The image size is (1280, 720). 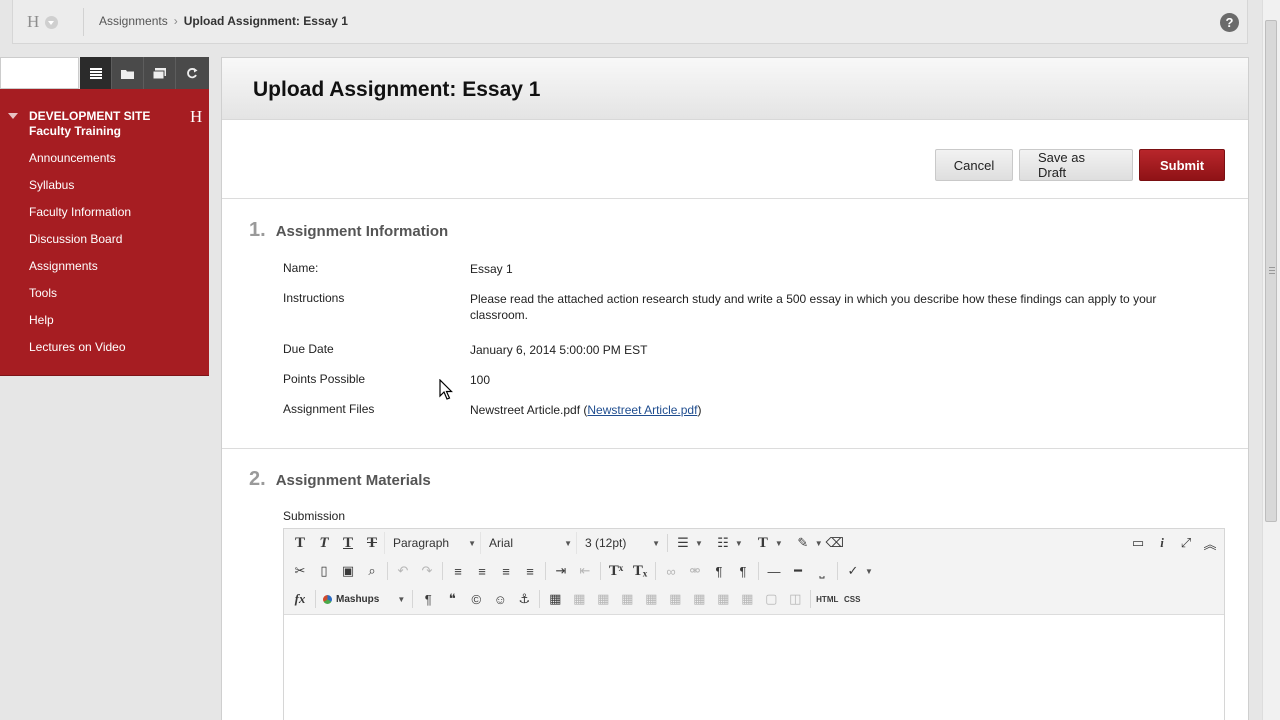 I want to click on bold-icon: T, so click(x=300, y=543).